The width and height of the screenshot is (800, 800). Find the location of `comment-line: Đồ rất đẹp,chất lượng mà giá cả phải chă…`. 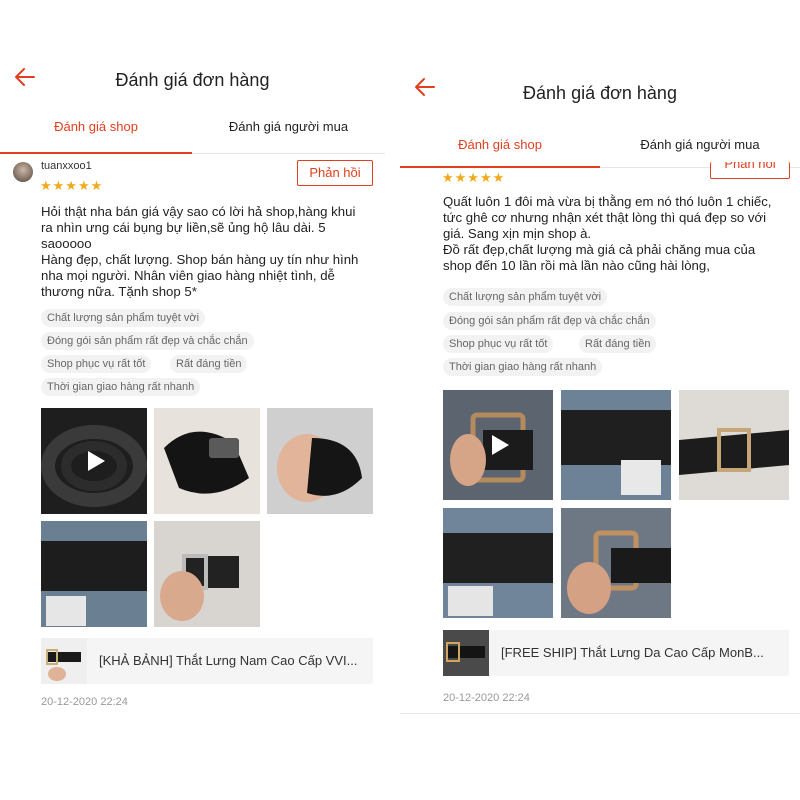

comment-line: Đồ rất đẹp,chất lượng mà giá cả phải chă… is located at coordinates (599, 249).